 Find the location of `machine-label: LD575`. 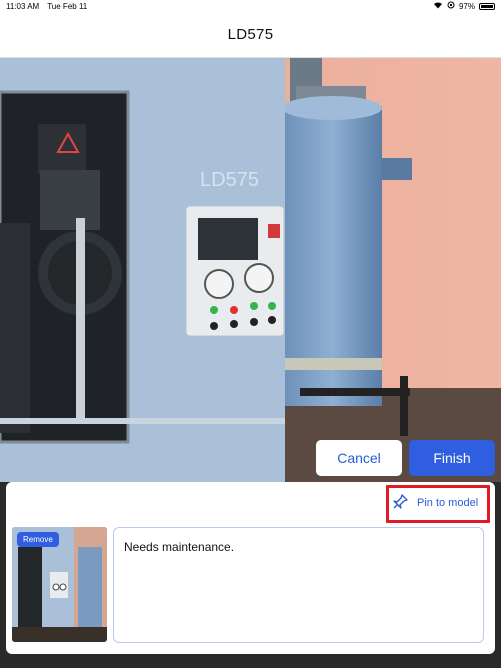

machine-label: LD575 is located at coordinates (229, 180).